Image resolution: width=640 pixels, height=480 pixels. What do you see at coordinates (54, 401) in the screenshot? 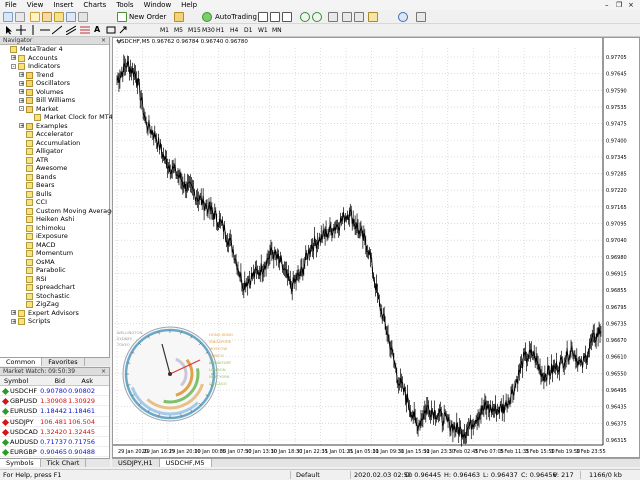
I see `market-watch-row: GBPUSD 1.30908 1.30929` at bounding box center [54, 401].